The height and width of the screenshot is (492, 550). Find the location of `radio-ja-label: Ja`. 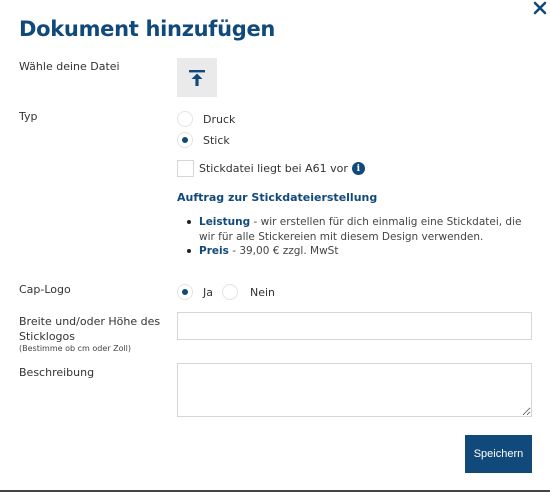

radio-ja-label: Ja is located at coordinates (208, 292).